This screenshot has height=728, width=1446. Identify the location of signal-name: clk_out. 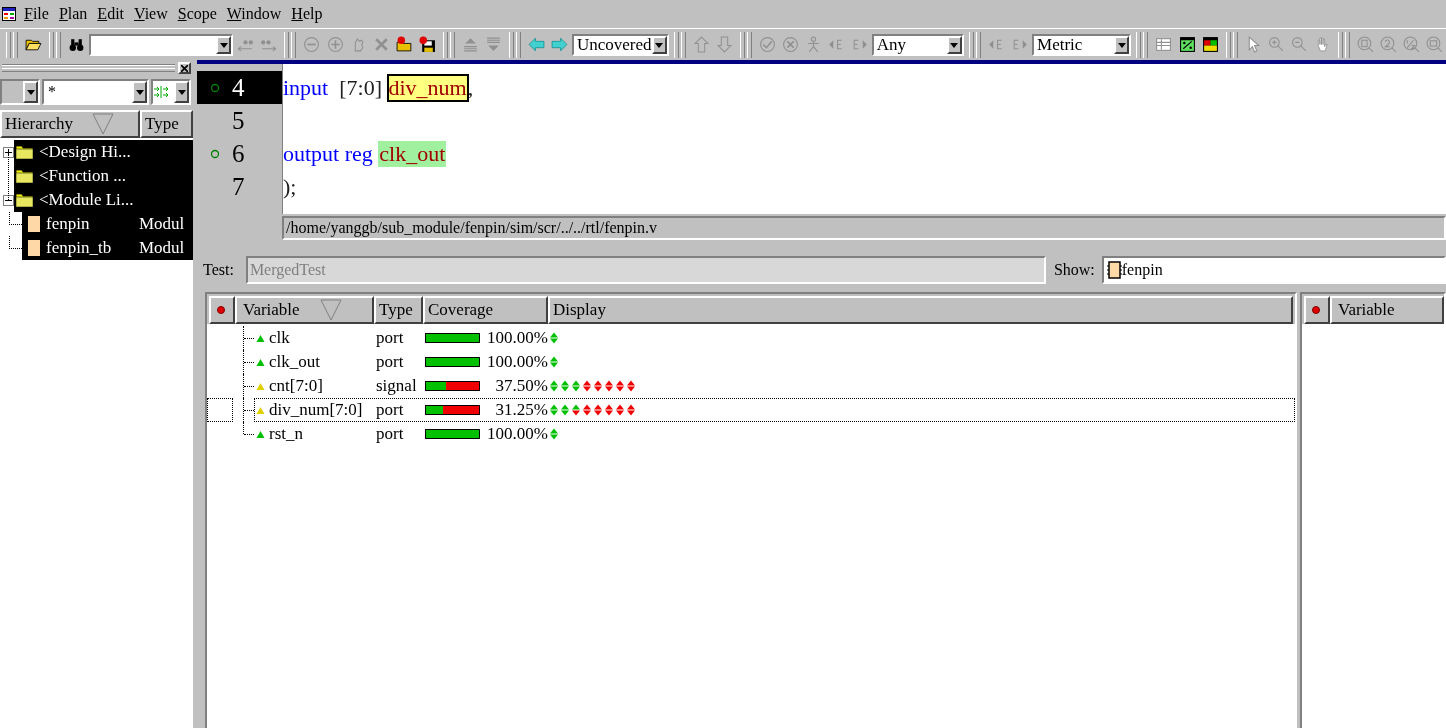
(412, 153).